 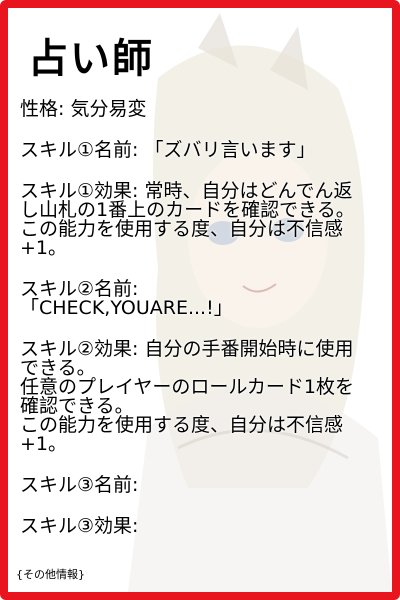 I want to click on skill1-name: スキル①名前: 「ズバリ言います」, so click(x=168, y=150).